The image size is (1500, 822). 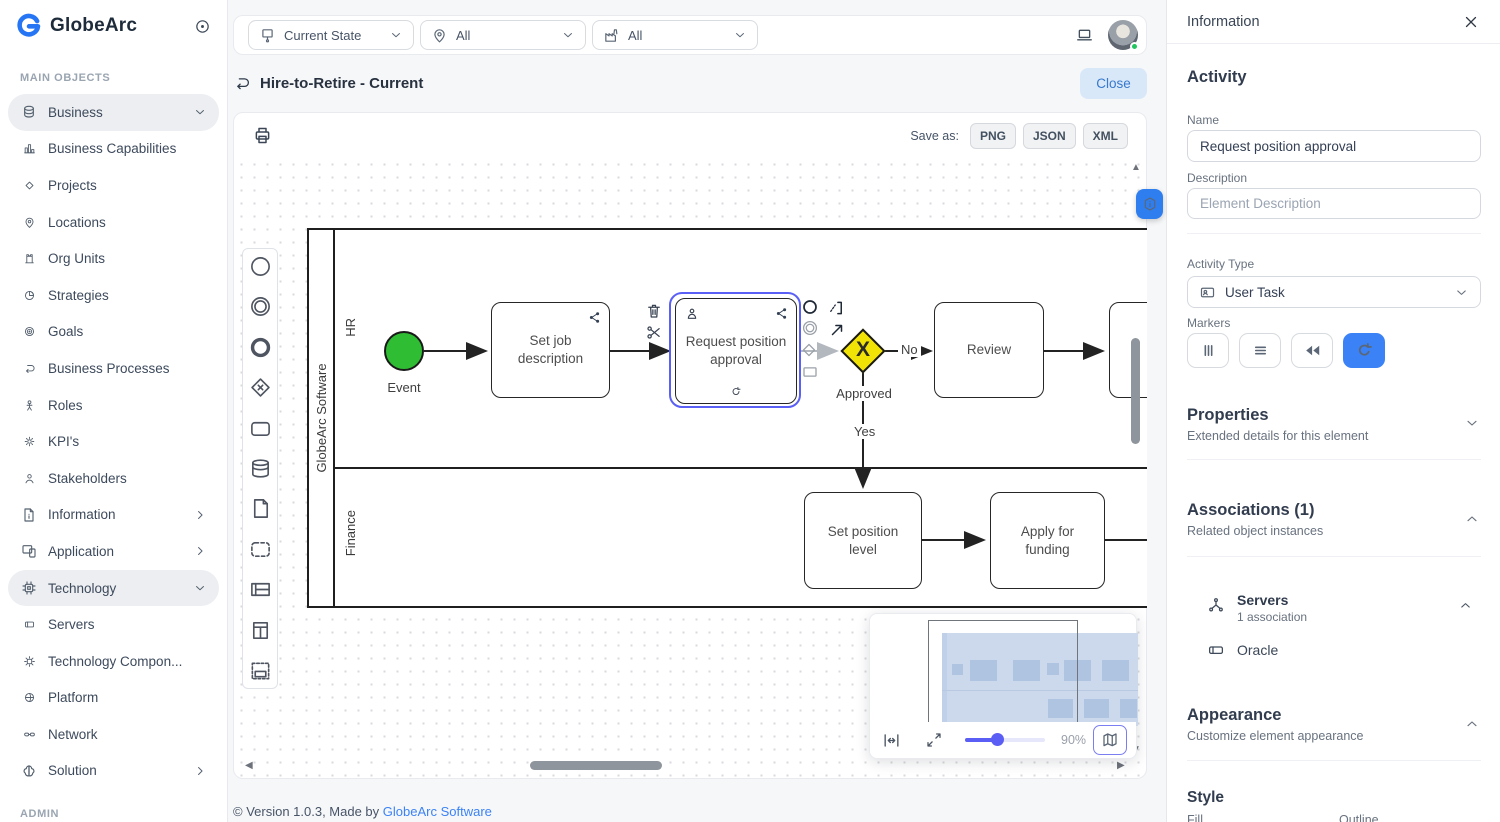 I want to click on vertical-scrollbar-thumb, so click(x=1135, y=391).